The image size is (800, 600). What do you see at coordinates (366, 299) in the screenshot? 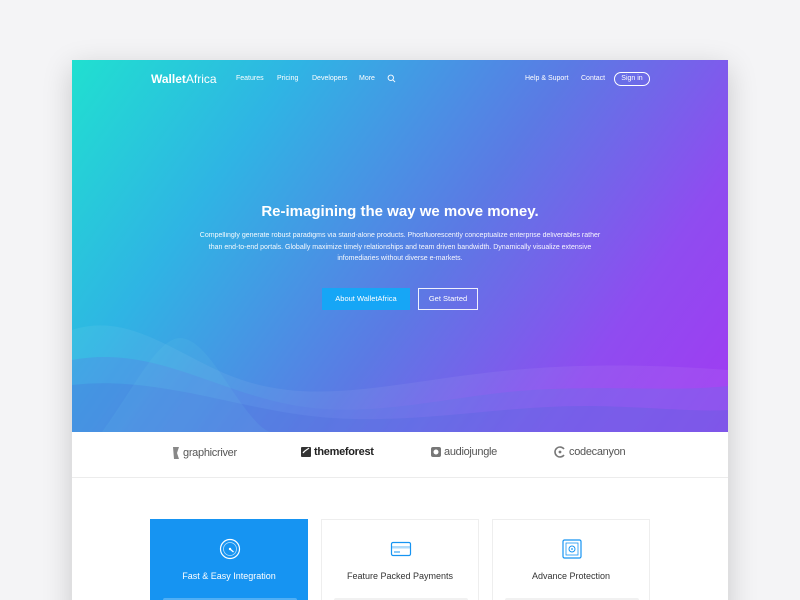
I see `about-button: About WalletAfrica` at bounding box center [366, 299].